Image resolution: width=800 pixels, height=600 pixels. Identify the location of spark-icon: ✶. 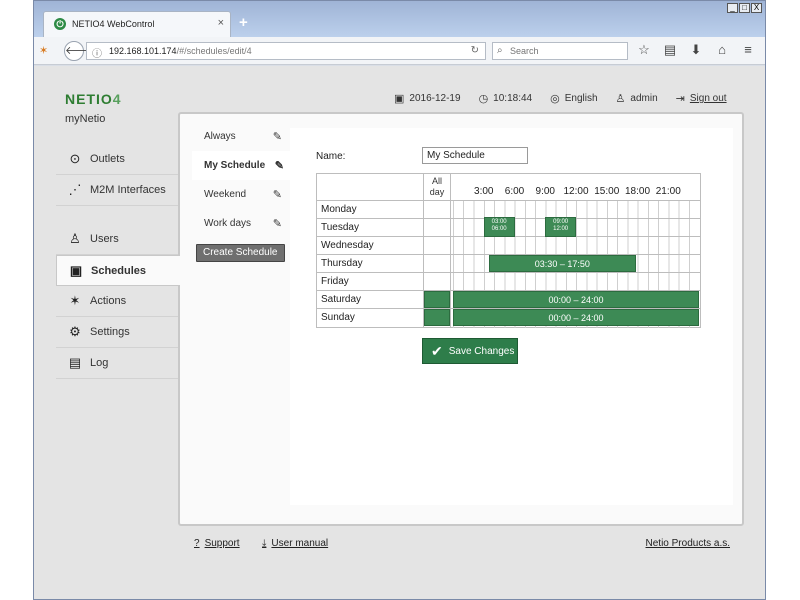
(44, 51).